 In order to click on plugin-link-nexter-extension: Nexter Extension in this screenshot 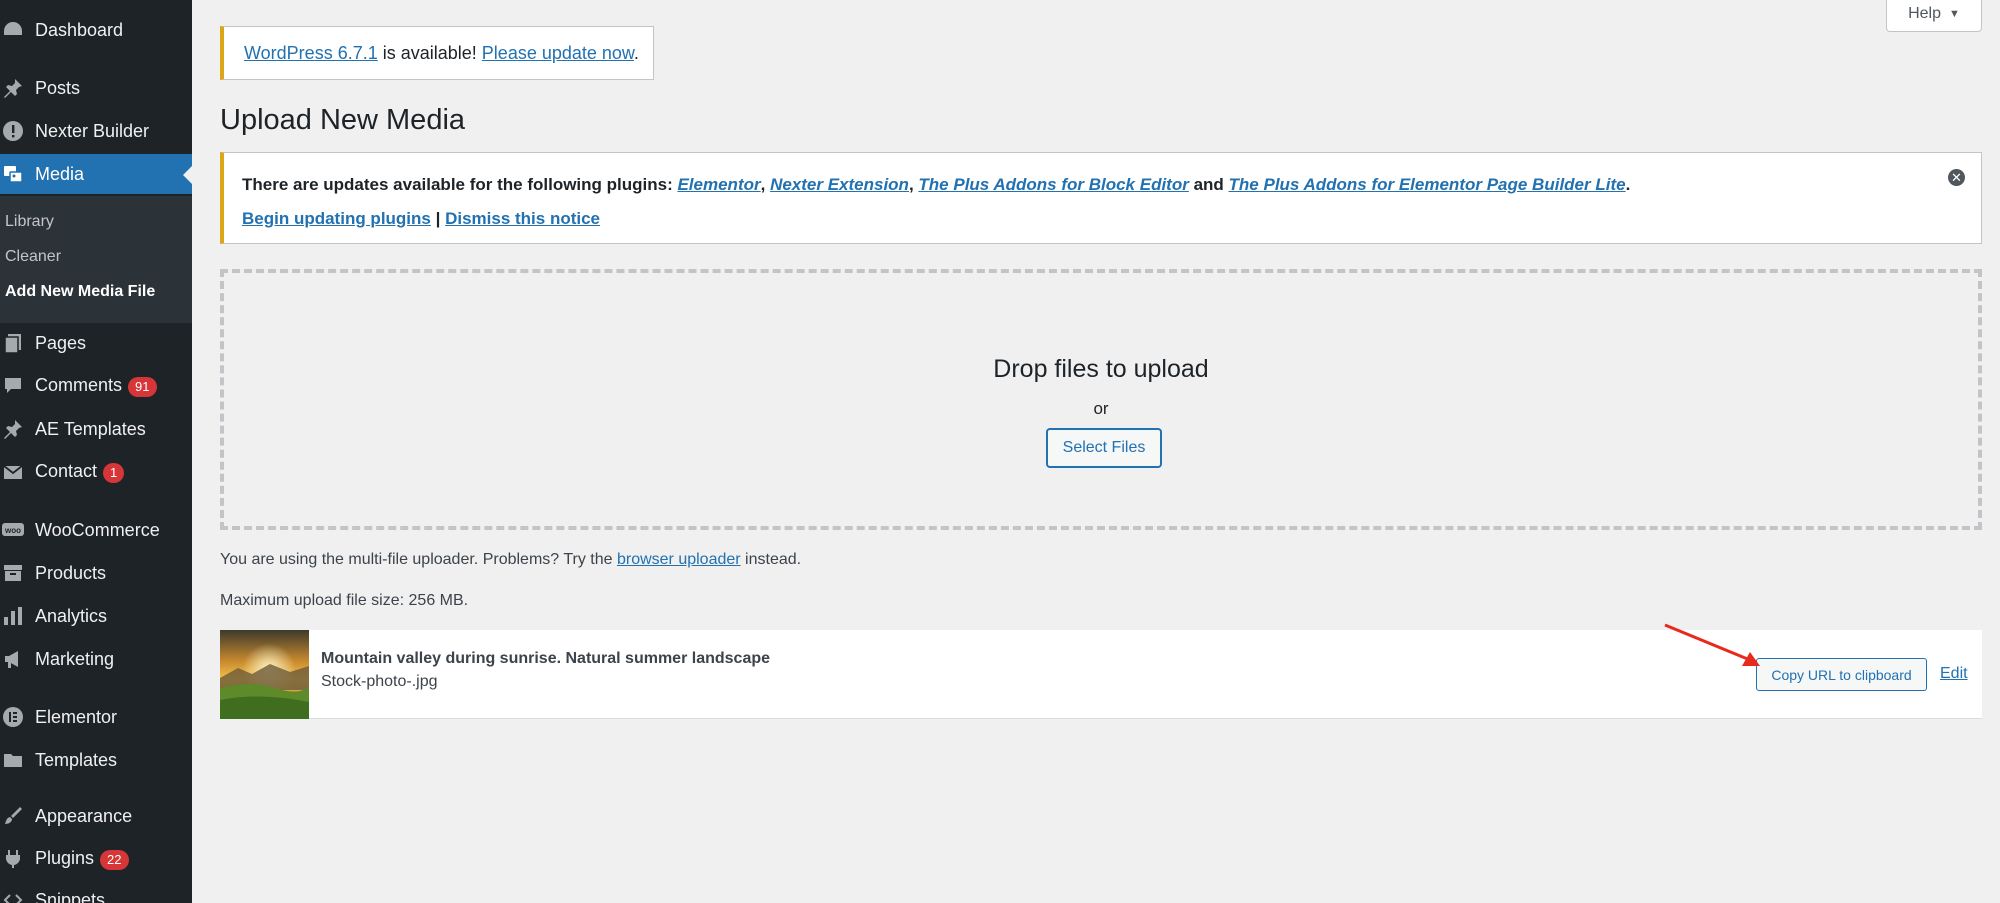, I will do `click(839, 184)`.